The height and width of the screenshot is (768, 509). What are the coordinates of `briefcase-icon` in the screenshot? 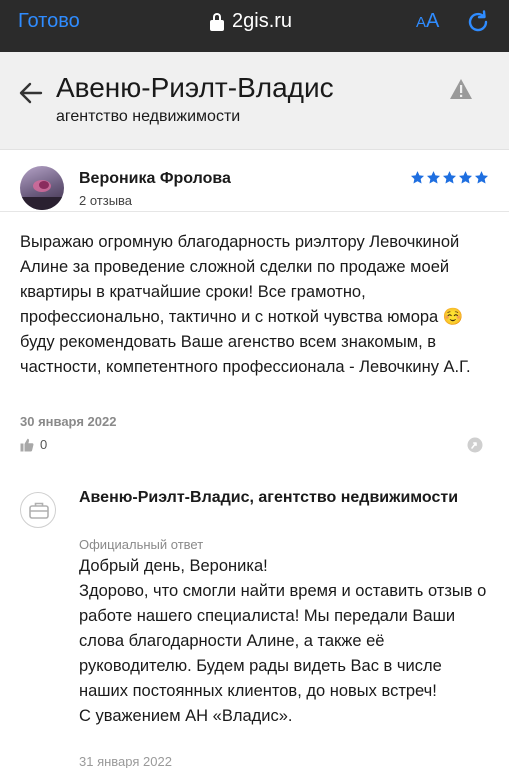 It's located at (39, 510).